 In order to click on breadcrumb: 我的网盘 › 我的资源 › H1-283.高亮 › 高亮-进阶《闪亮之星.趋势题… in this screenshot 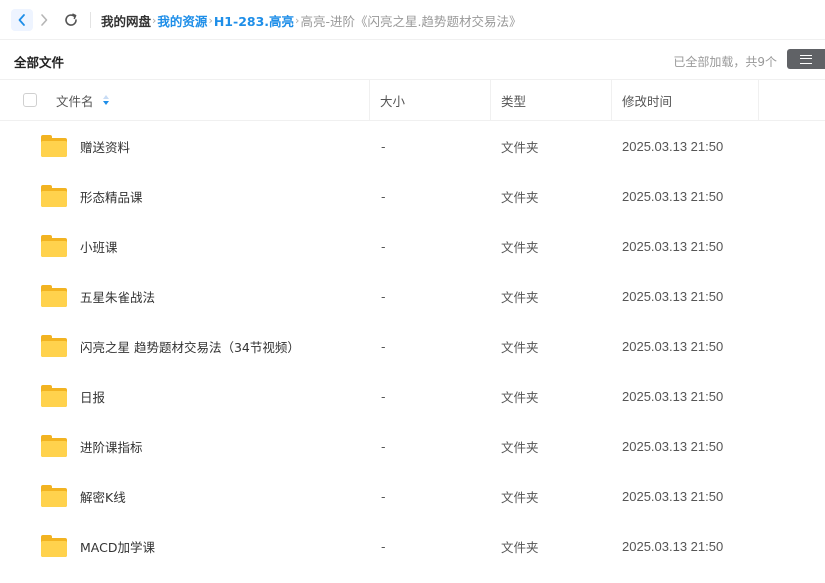, I will do `click(311, 20)`.